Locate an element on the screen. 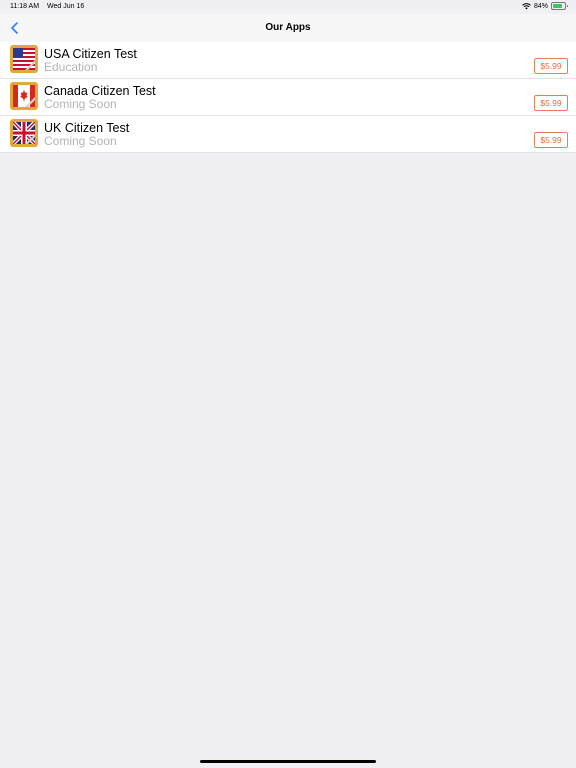 The width and height of the screenshot is (576, 768). status-left: 11:18 AM Wed Jun 16 is located at coordinates (50, 6).